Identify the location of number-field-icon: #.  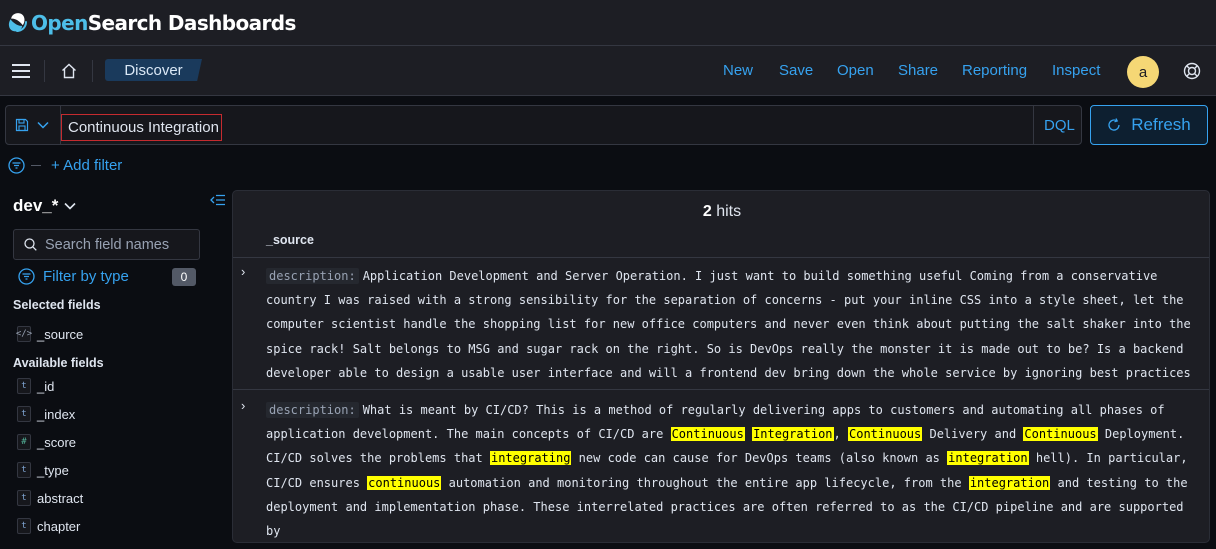
(24, 442).